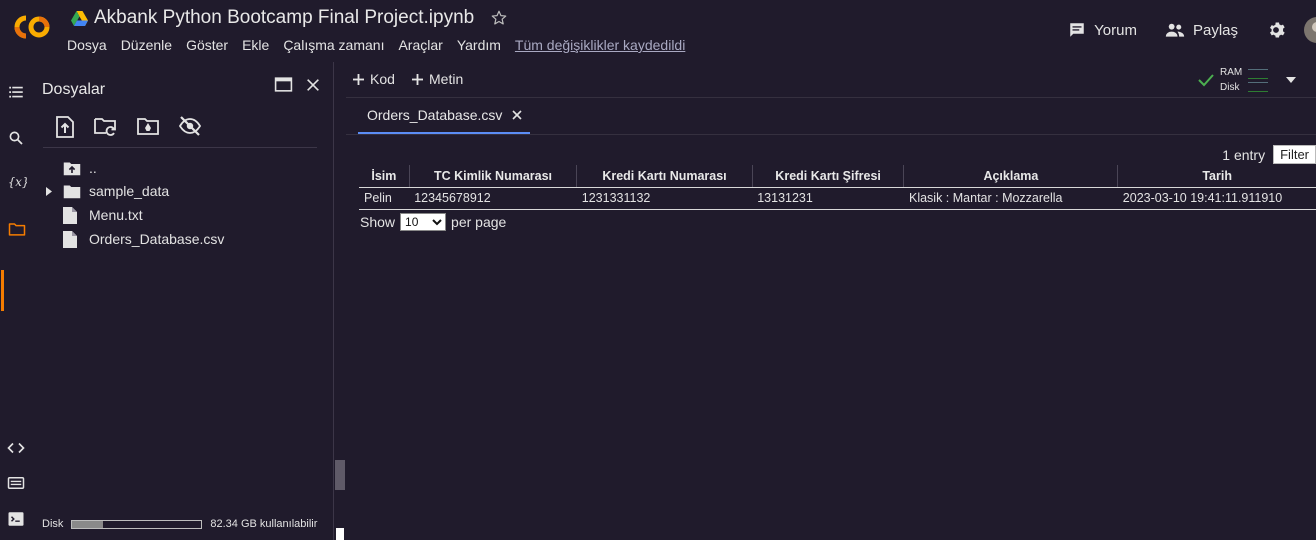 This screenshot has width=1316, height=540. Describe the element at coordinates (1206, 80) in the screenshot. I see `connected-check-icon` at that location.